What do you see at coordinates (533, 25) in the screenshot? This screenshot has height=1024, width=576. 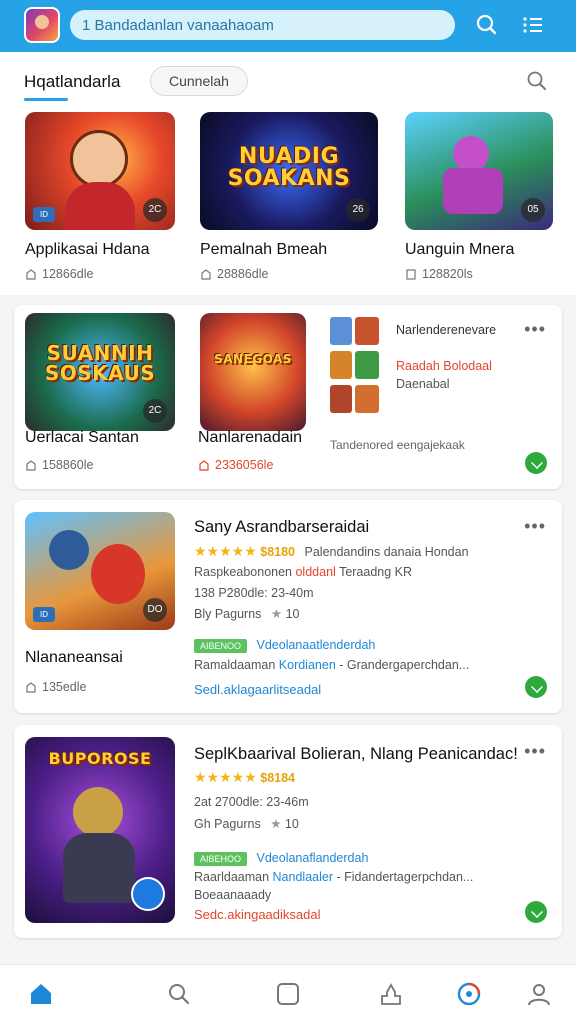 I see `menu-icon` at bounding box center [533, 25].